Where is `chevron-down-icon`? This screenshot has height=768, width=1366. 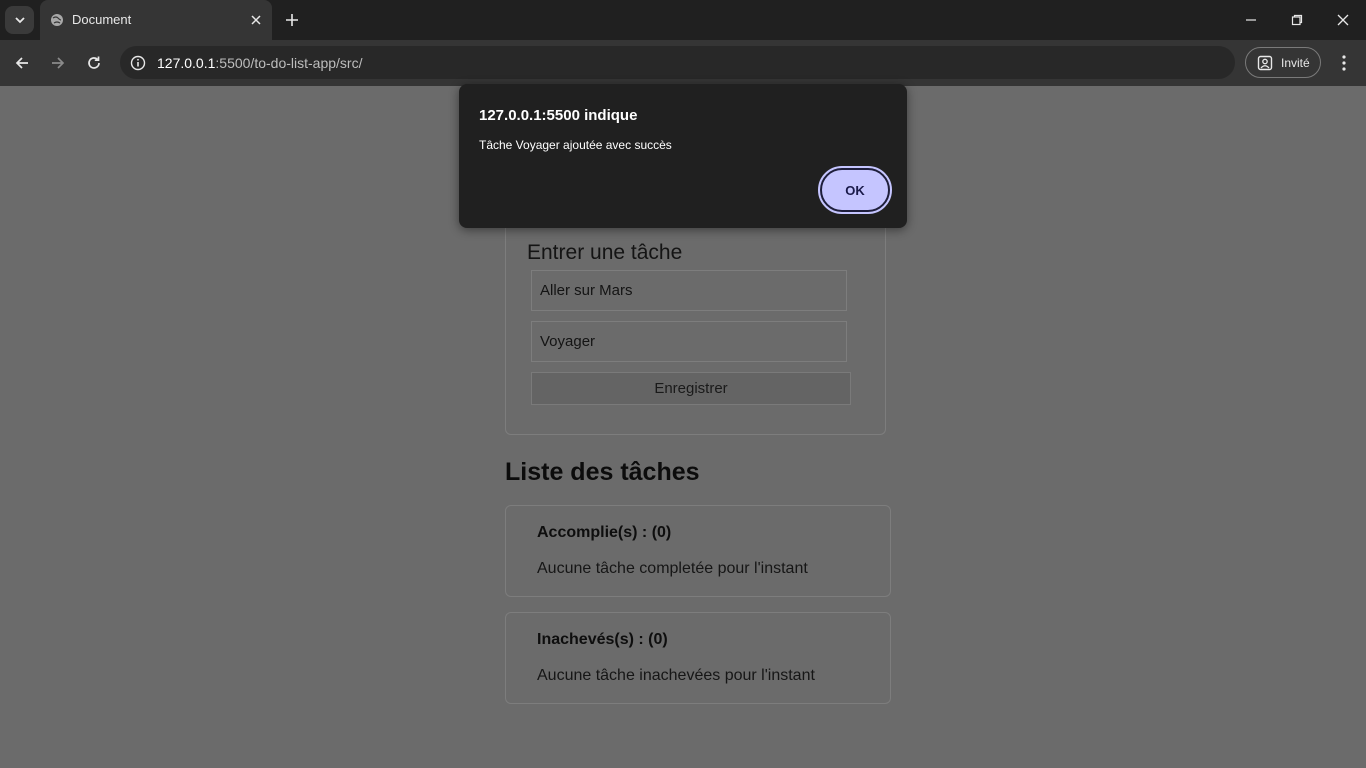
chevron-down-icon is located at coordinates (19, 20).